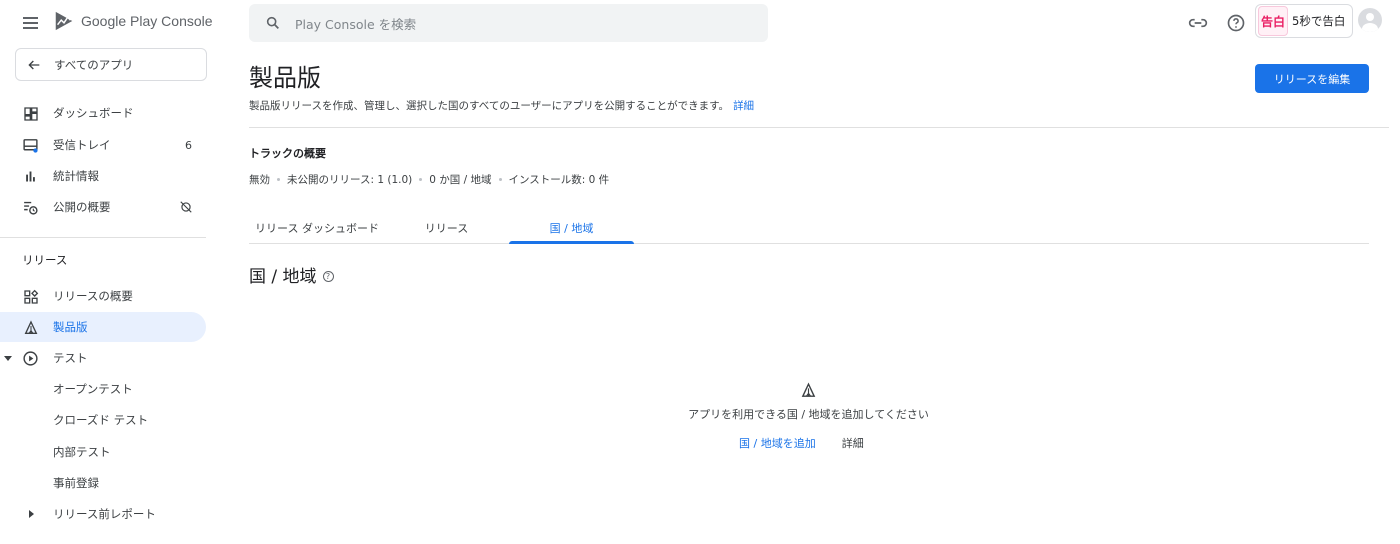 This screenshot has height=544, width=1400. I want to click on sidebar-item-releases-overview: リリースの概要, so click(103, 296).